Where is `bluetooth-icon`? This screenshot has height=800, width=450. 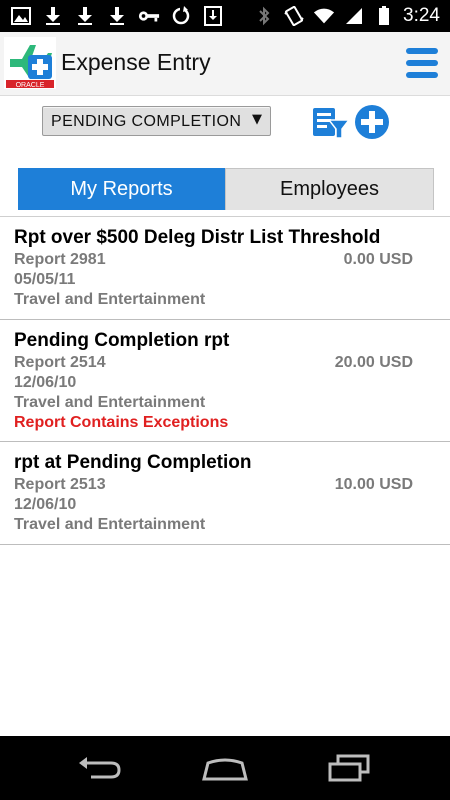 bluetooth-icon is located at coordinates (264, 16).